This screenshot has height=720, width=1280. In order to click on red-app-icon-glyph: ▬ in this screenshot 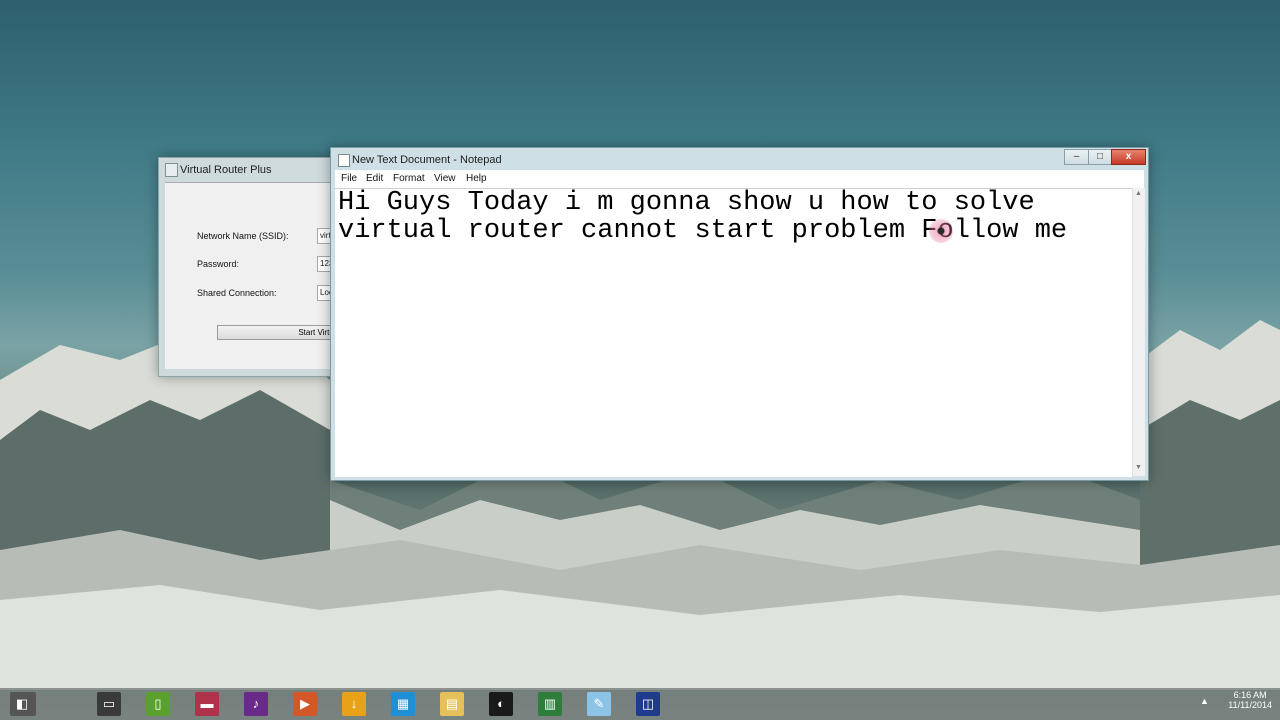, I will do `click(207, 703)`.